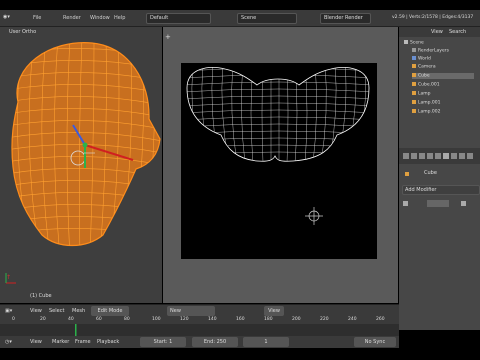  I want to click on outliner-item-world: World, so click(421, 59).